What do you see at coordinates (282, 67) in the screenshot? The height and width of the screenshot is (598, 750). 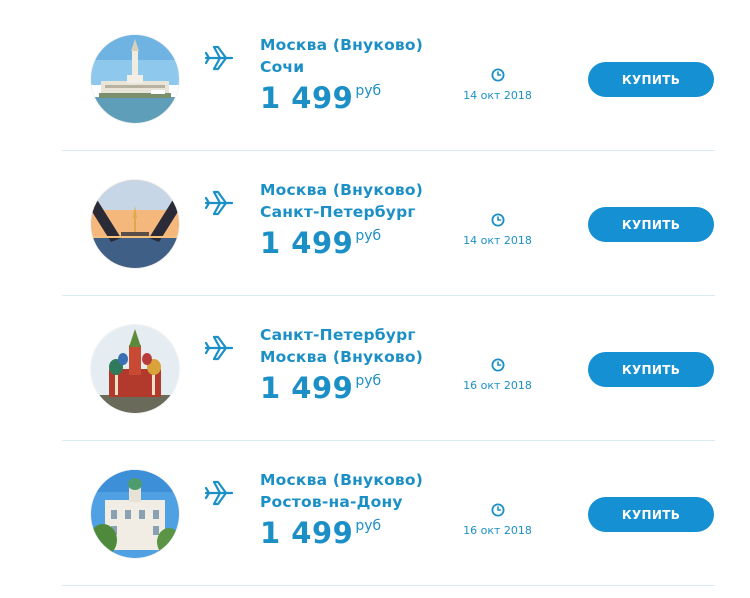 I see `arrival-city: Сочи` at bounding box center [282, 67].